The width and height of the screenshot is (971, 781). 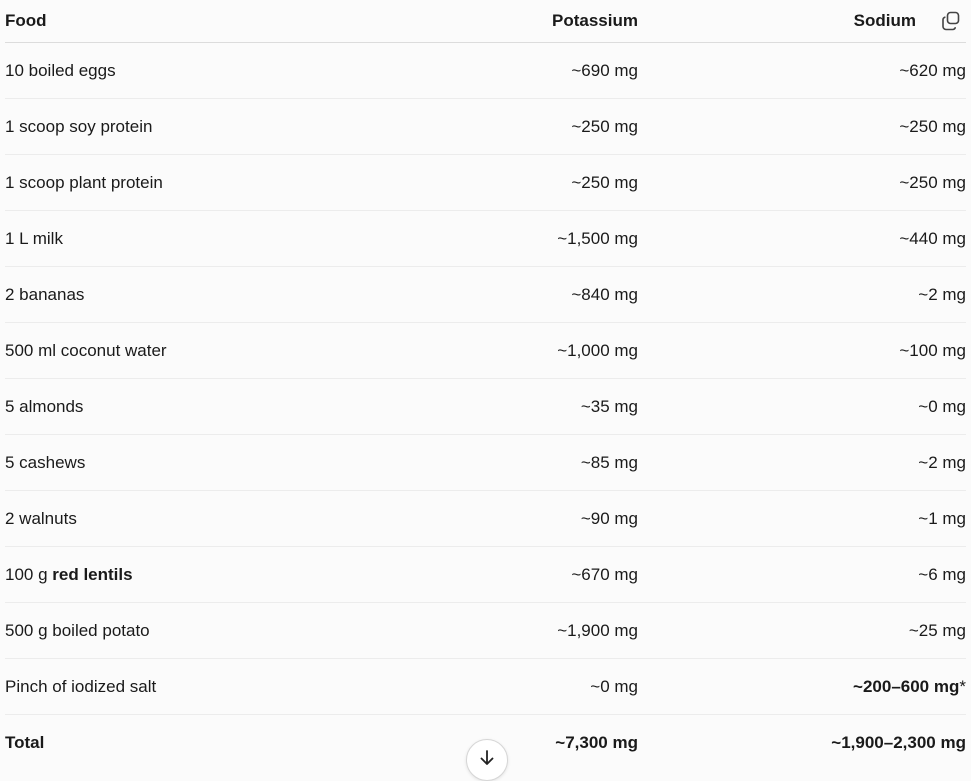 What do you see at coordinates (802, 238) in the screenshot?
I see `sodium-cell: ~440 mg` at bounding box center [802, 238].